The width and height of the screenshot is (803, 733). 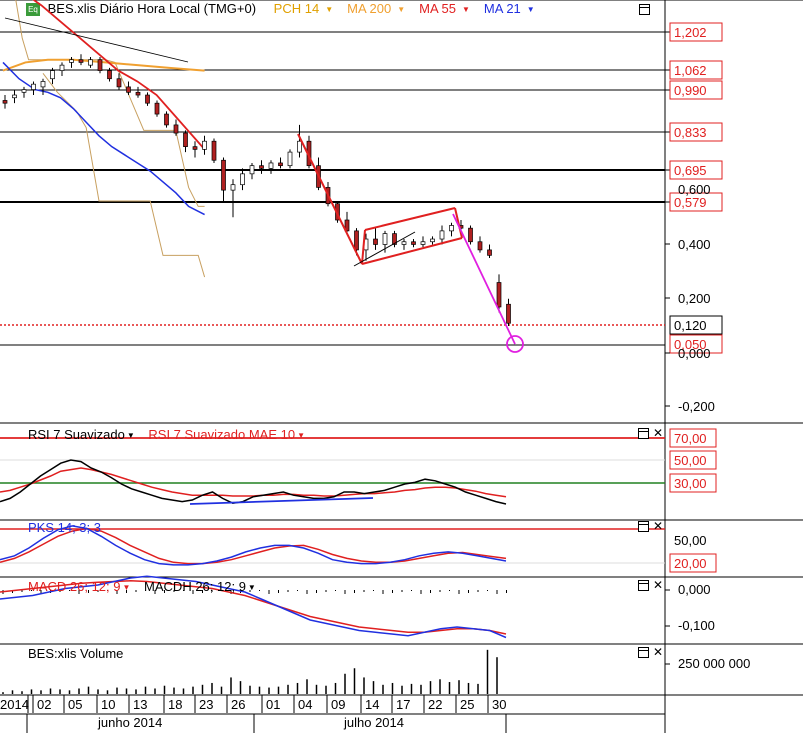 I want to click on level-label: 1,202, so click(x=690, y=32).